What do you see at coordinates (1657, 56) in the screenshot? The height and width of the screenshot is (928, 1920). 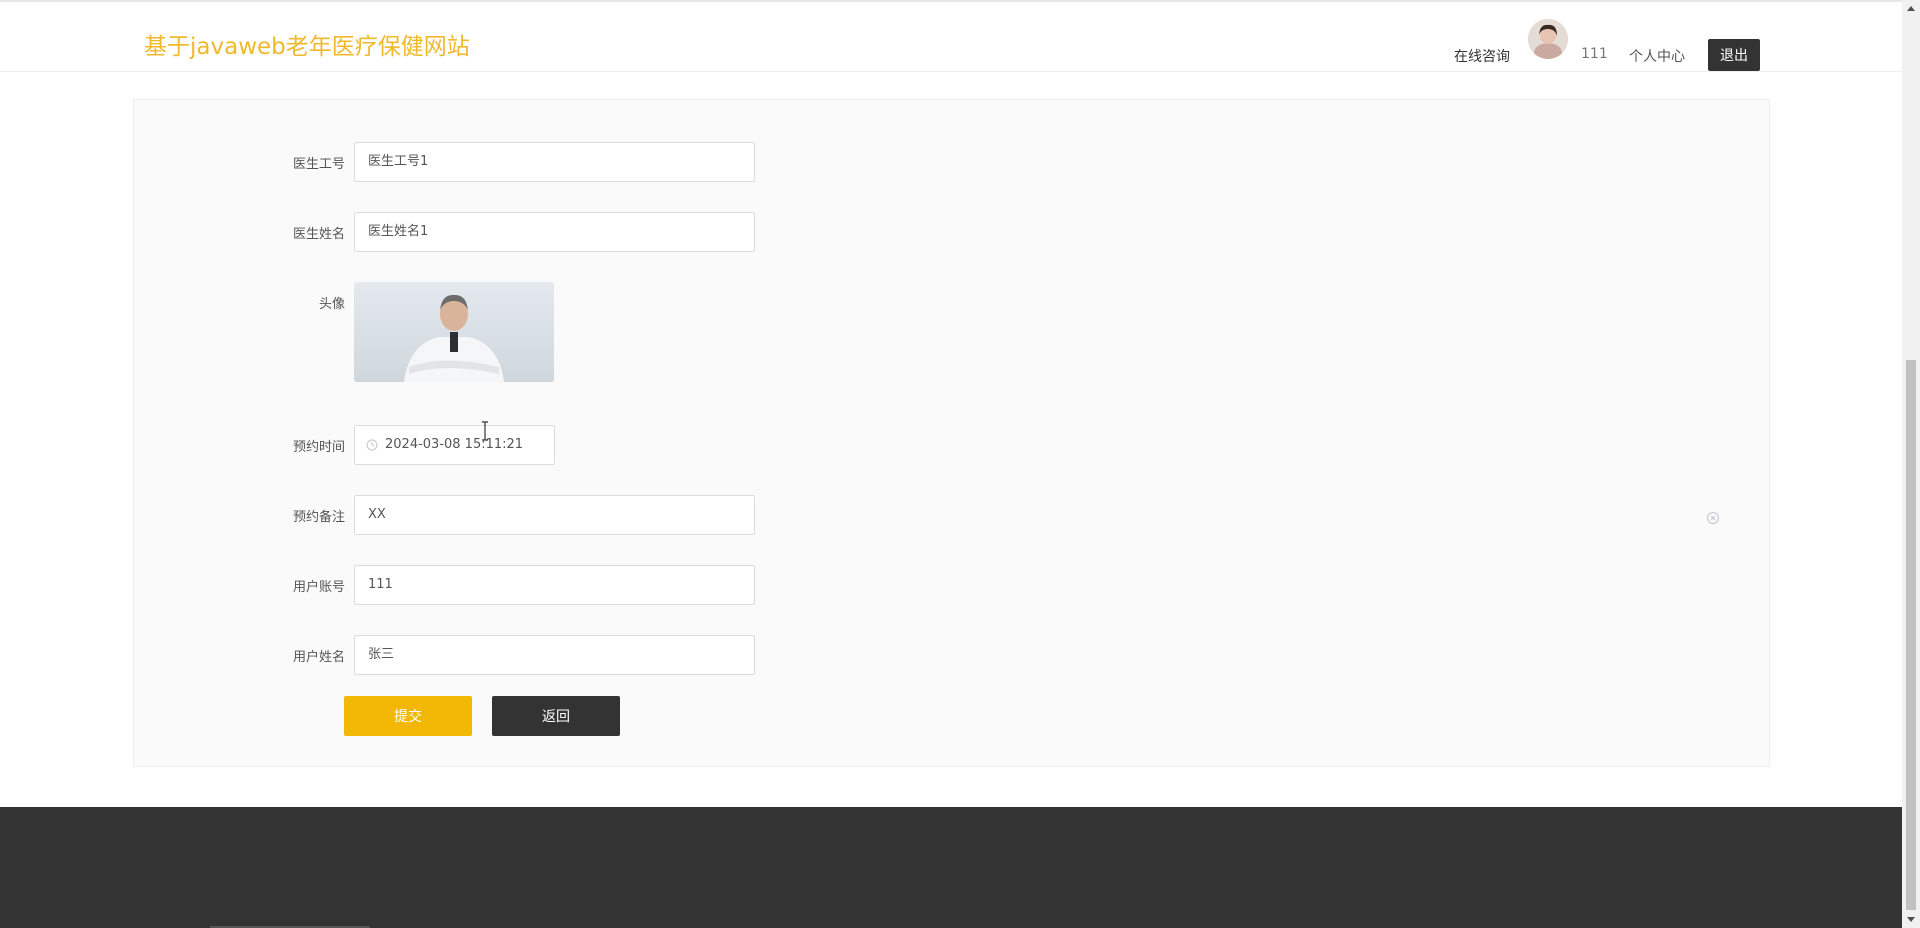 I see `nav-personal-center: 个人中心` at bounding box center [1657, 56].